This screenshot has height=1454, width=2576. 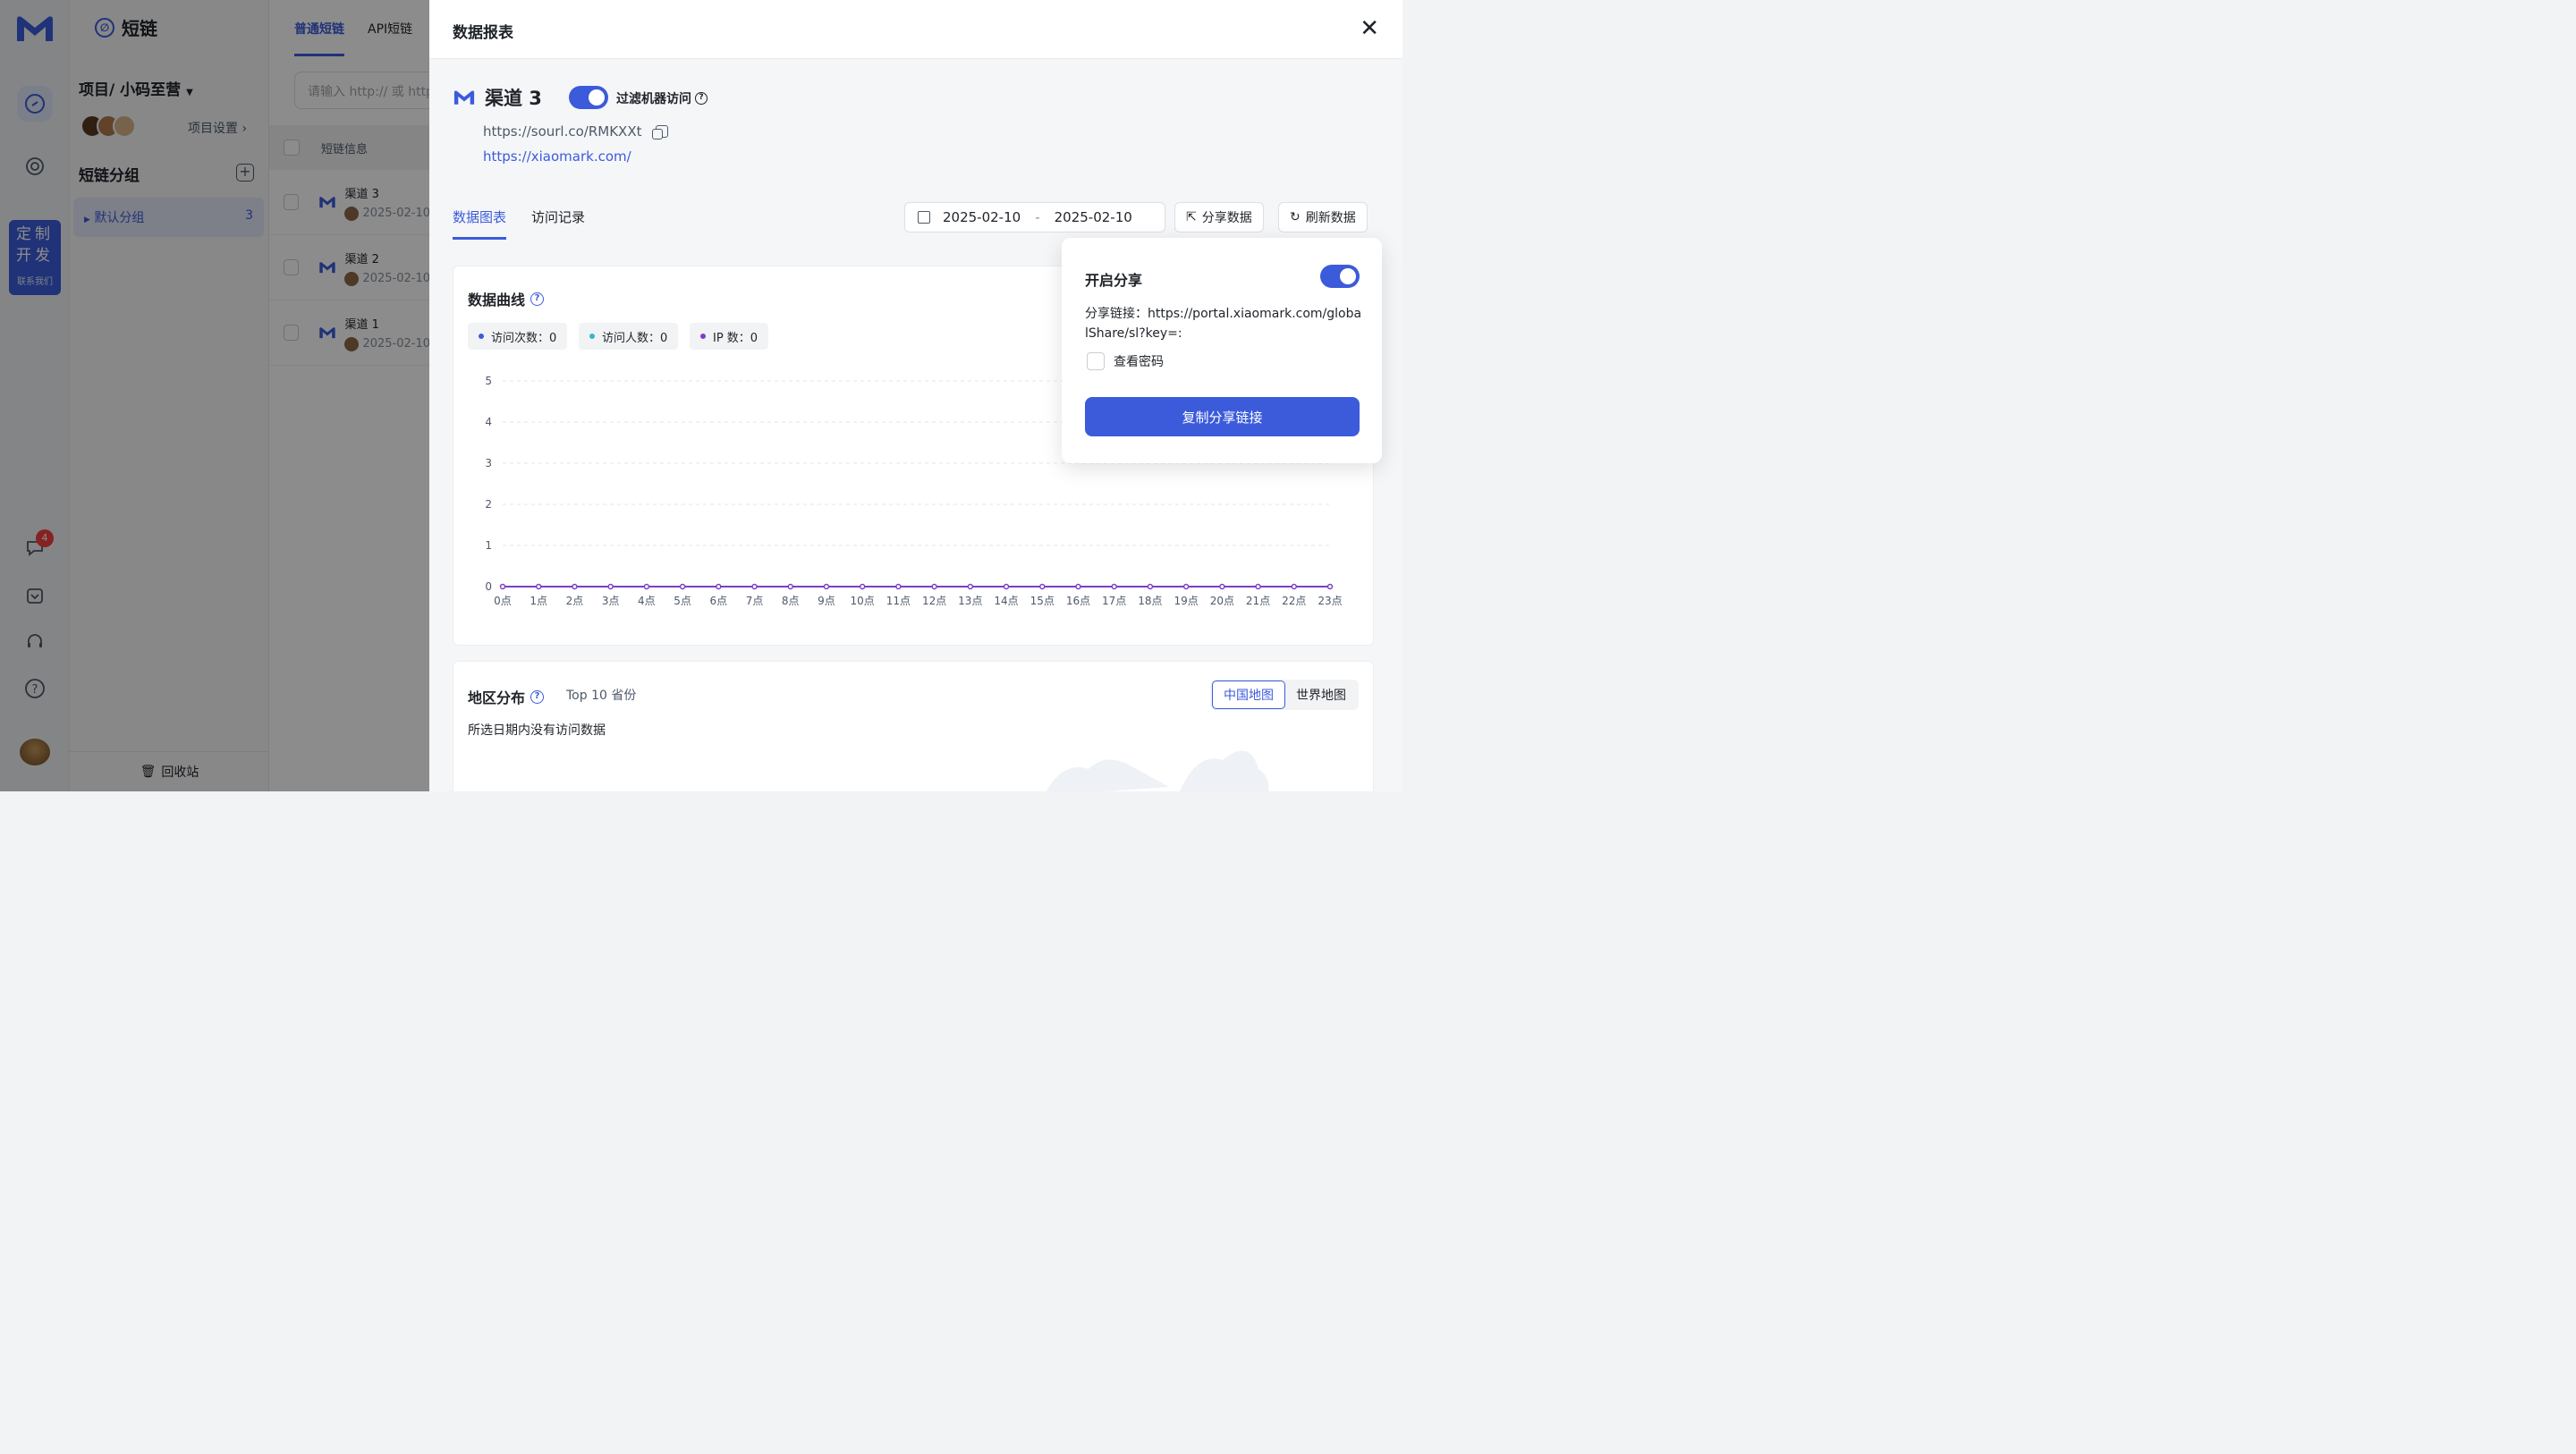 I want to click on legend-ip: IP 数：0, so click(x=729, y=337).